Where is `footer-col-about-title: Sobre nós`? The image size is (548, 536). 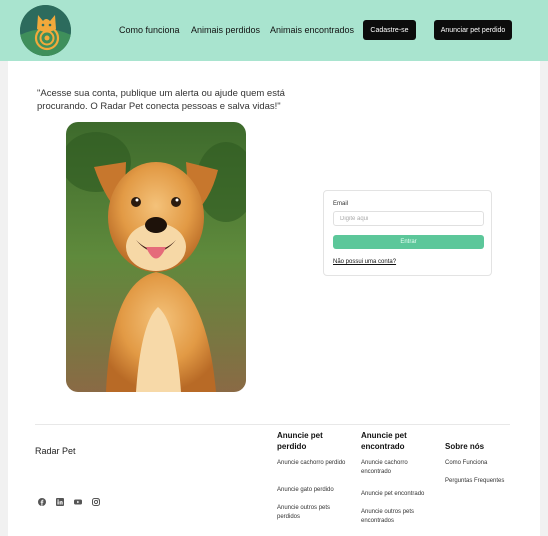 footer-col-about-title: Sobre nós is located at coordinates (465, 446).